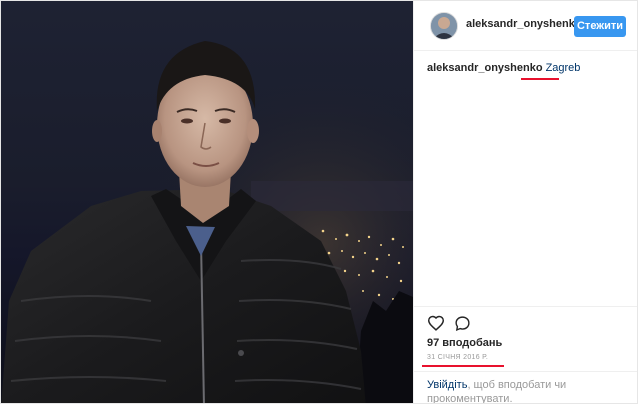  Describe the element at coordinates (600, 26) in the screenshot. I see `follow-button: Стежити` at that location.